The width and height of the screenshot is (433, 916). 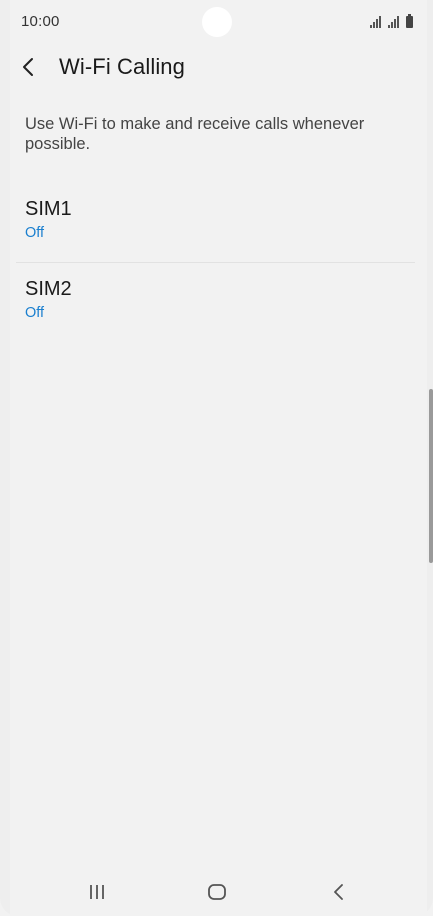 I want to click on status-time: 10:00, so click(x=40, y=21).